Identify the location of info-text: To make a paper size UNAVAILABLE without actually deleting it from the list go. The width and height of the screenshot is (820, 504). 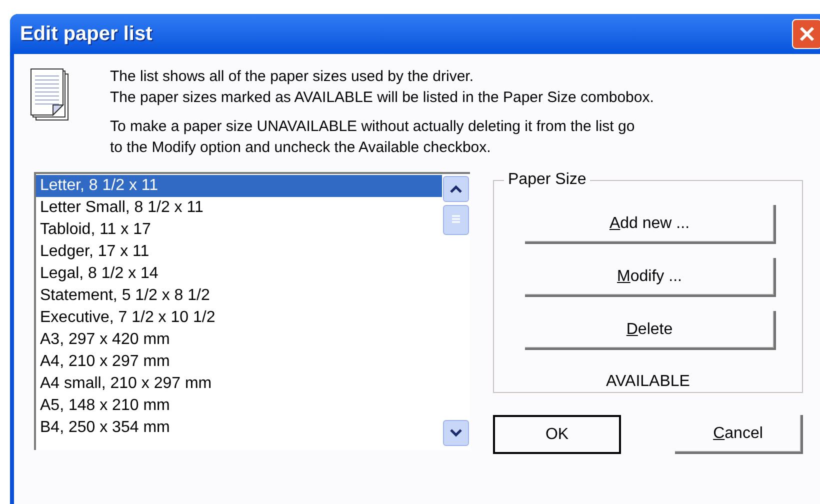
(373, 127).